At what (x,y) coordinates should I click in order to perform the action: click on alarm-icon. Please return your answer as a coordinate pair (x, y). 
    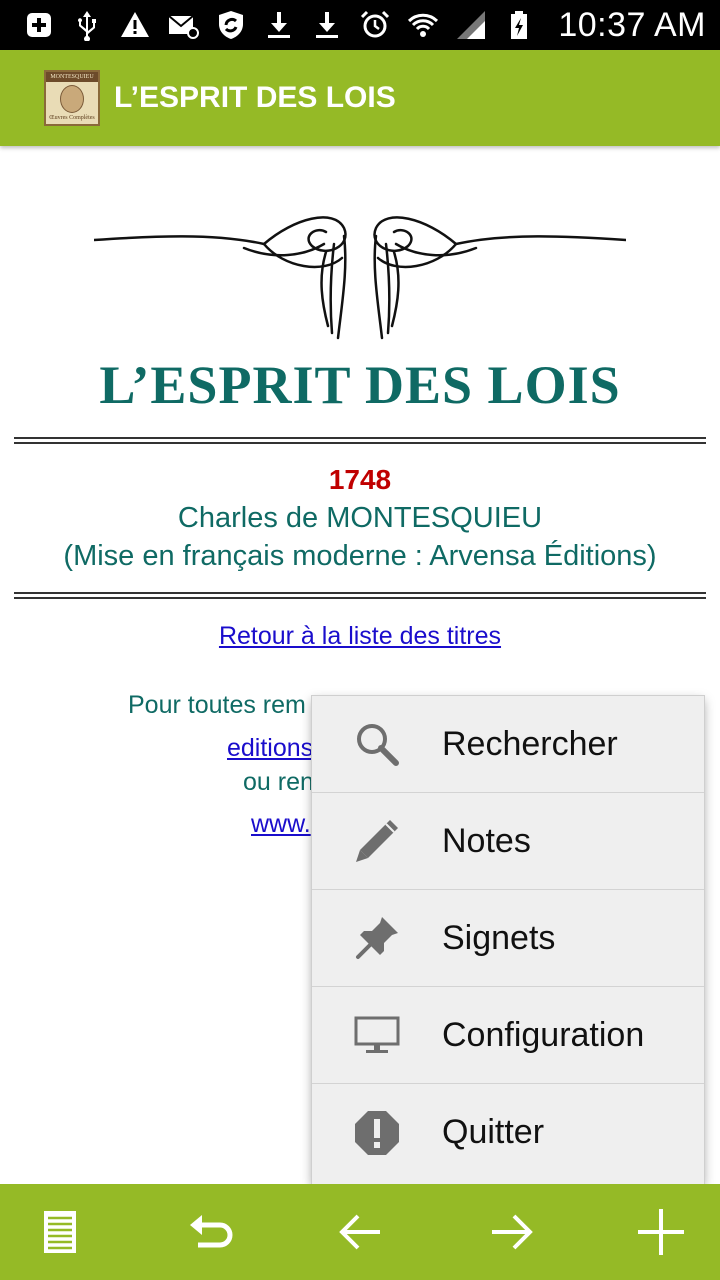
    Looking at the image, I should click on (375, 25).